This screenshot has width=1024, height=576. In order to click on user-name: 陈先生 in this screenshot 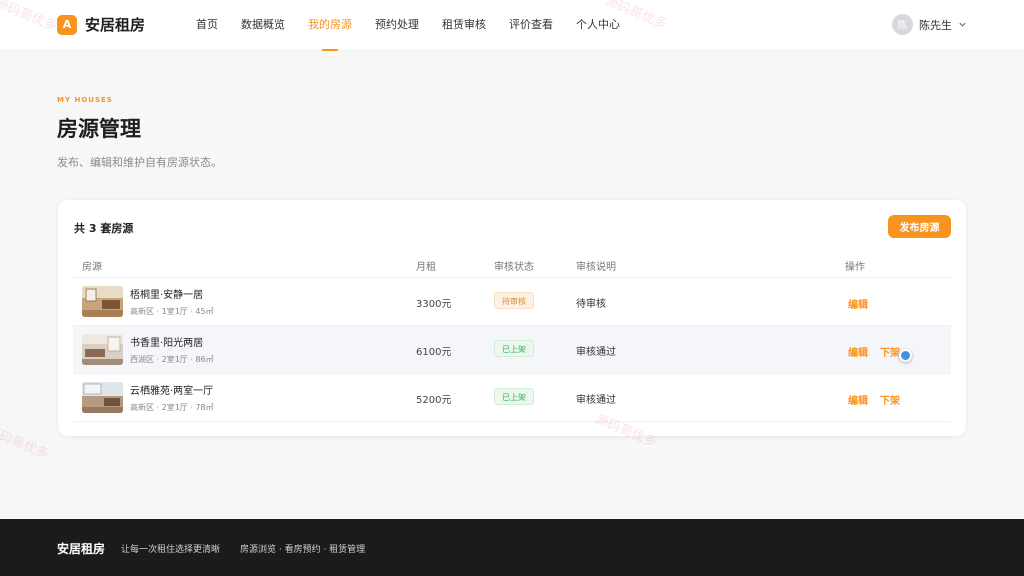, I will do `click(935, 25)`.